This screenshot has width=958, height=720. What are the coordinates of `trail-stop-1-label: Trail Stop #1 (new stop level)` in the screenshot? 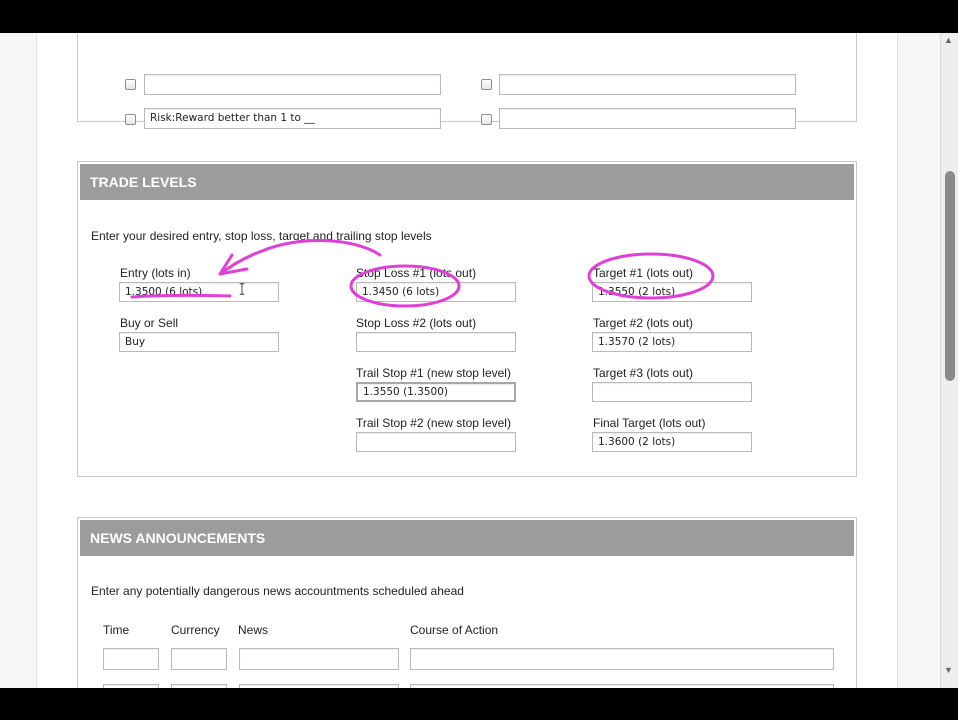 It's located at (433, 373).